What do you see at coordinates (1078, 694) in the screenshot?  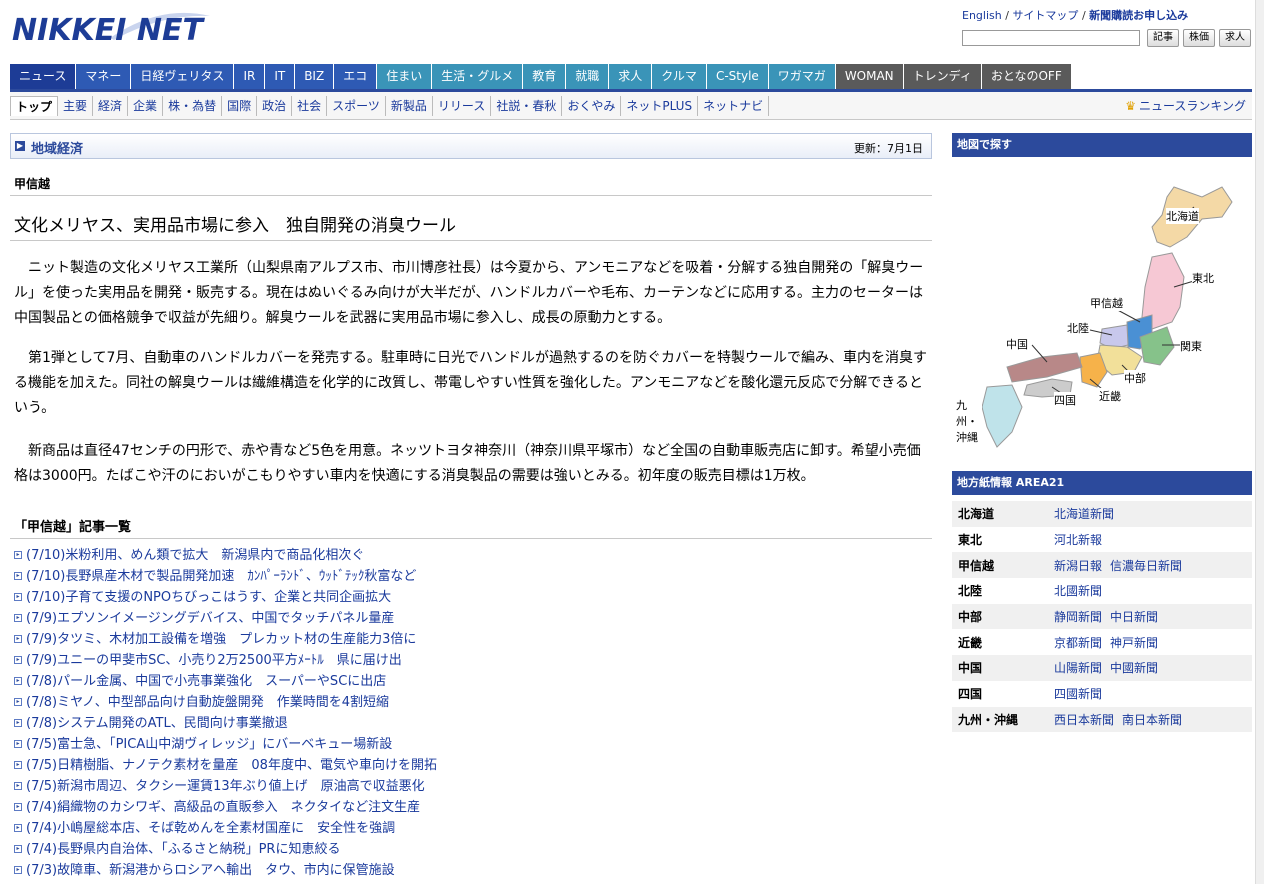 I see `newspaper-link: 四國新聞` at bounding box center [1078, 694].